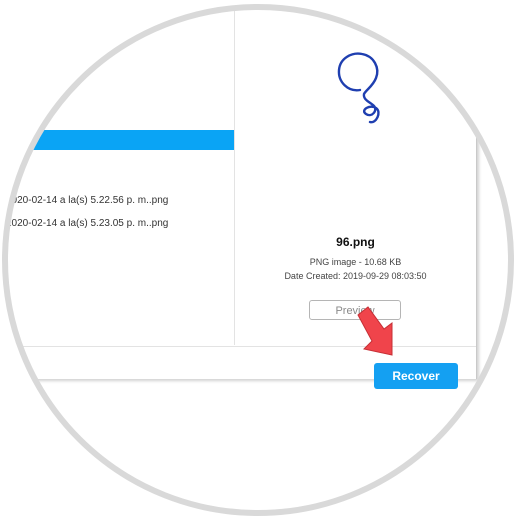 The image size is (520, 520). Describe the element at coordinates (375, 331) in the screenshot. I see `red-arrow-icon` at that location.